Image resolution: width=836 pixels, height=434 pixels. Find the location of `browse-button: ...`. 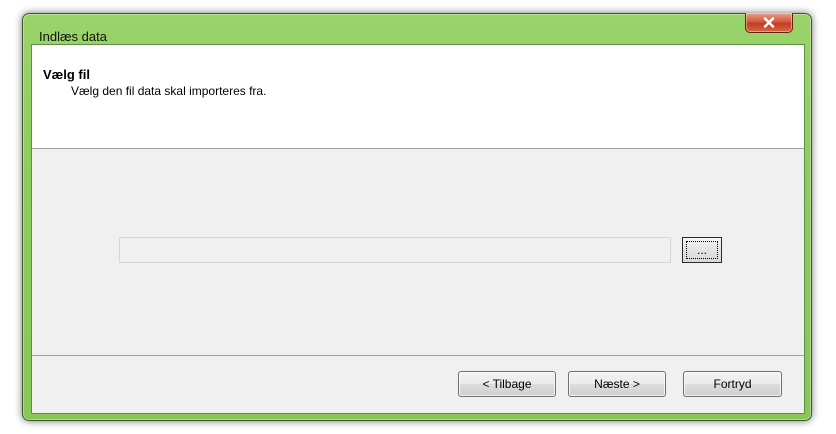

browse-button: ... is located at coordinates (702, 250).